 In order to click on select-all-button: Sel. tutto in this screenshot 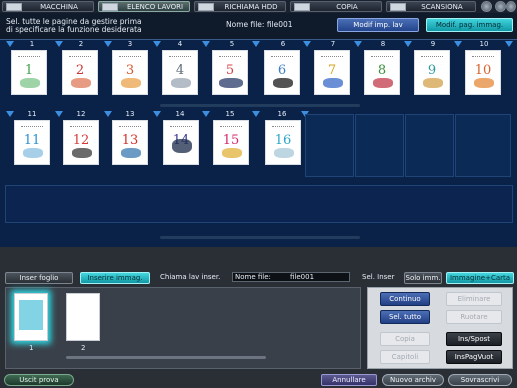, I will do `click(405, 317)`.